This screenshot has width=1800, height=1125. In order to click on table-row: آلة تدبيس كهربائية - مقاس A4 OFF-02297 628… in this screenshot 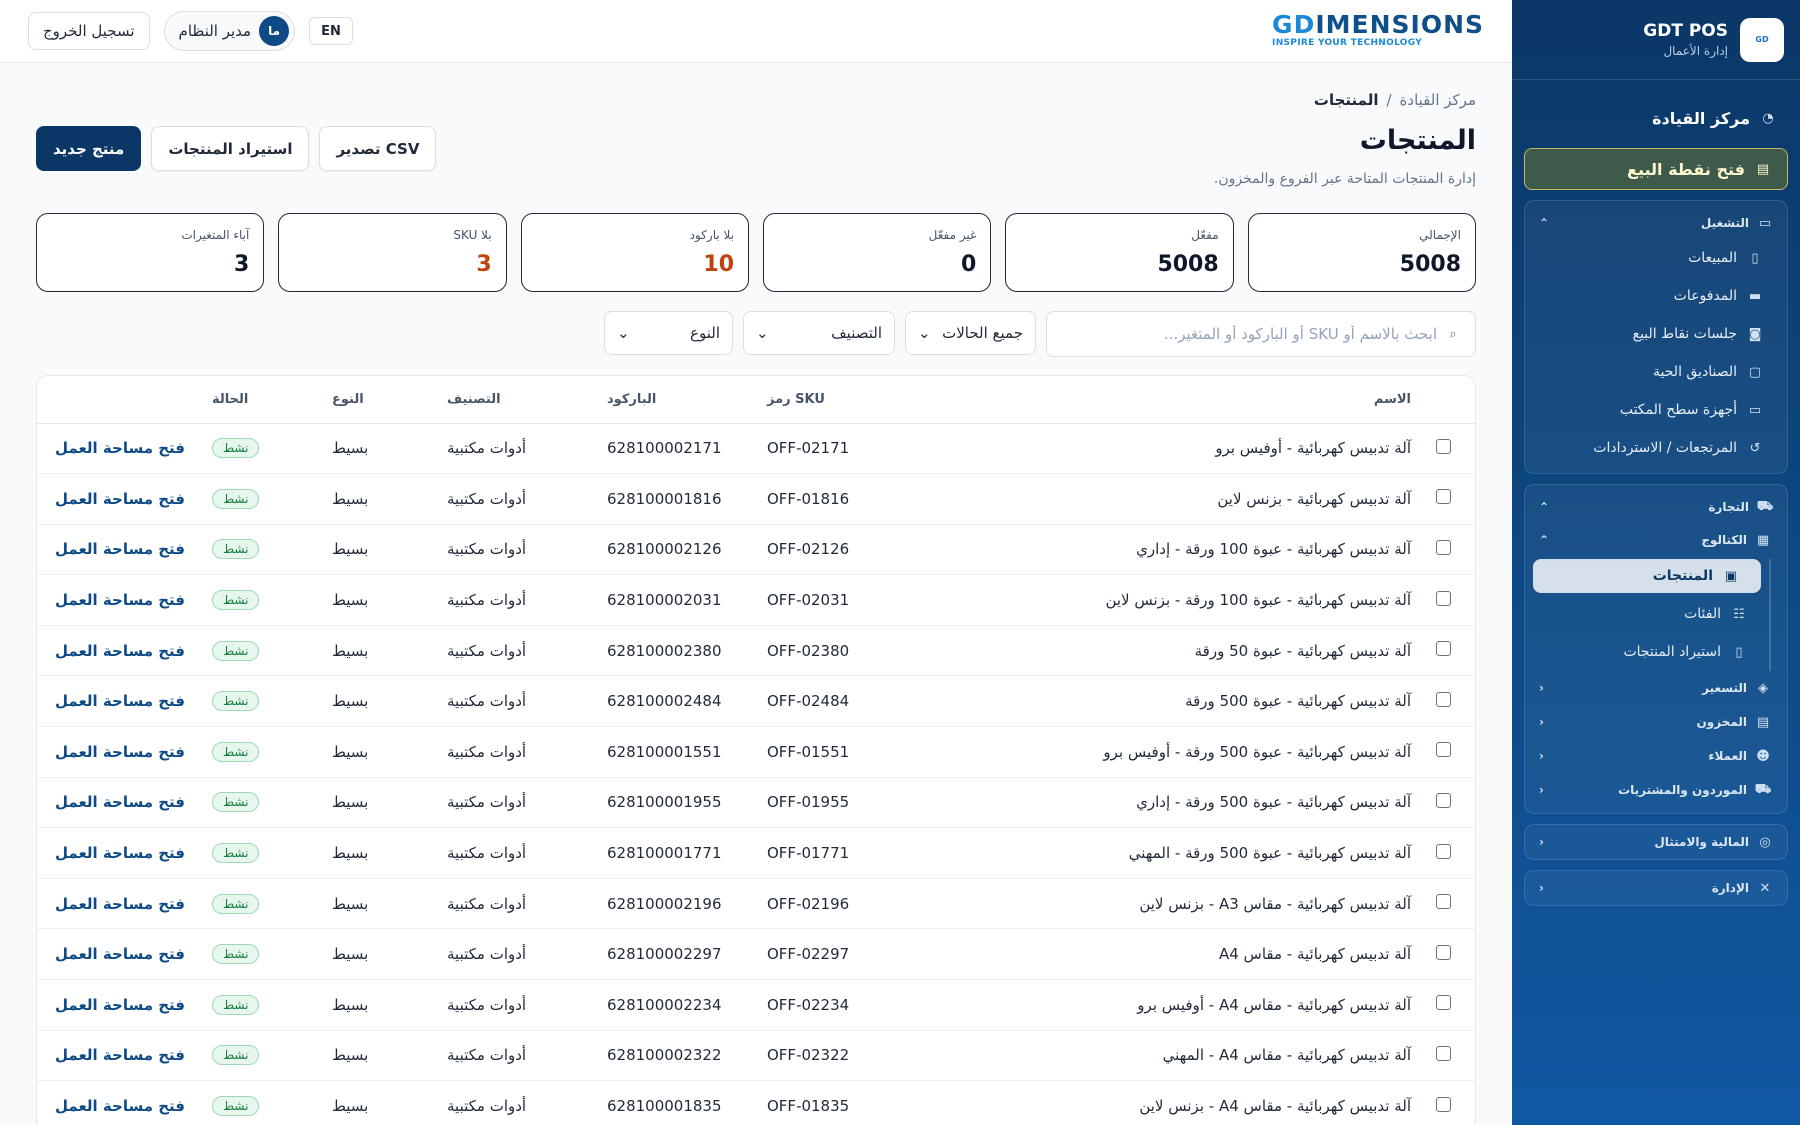, I will do `click(756, 954)`.